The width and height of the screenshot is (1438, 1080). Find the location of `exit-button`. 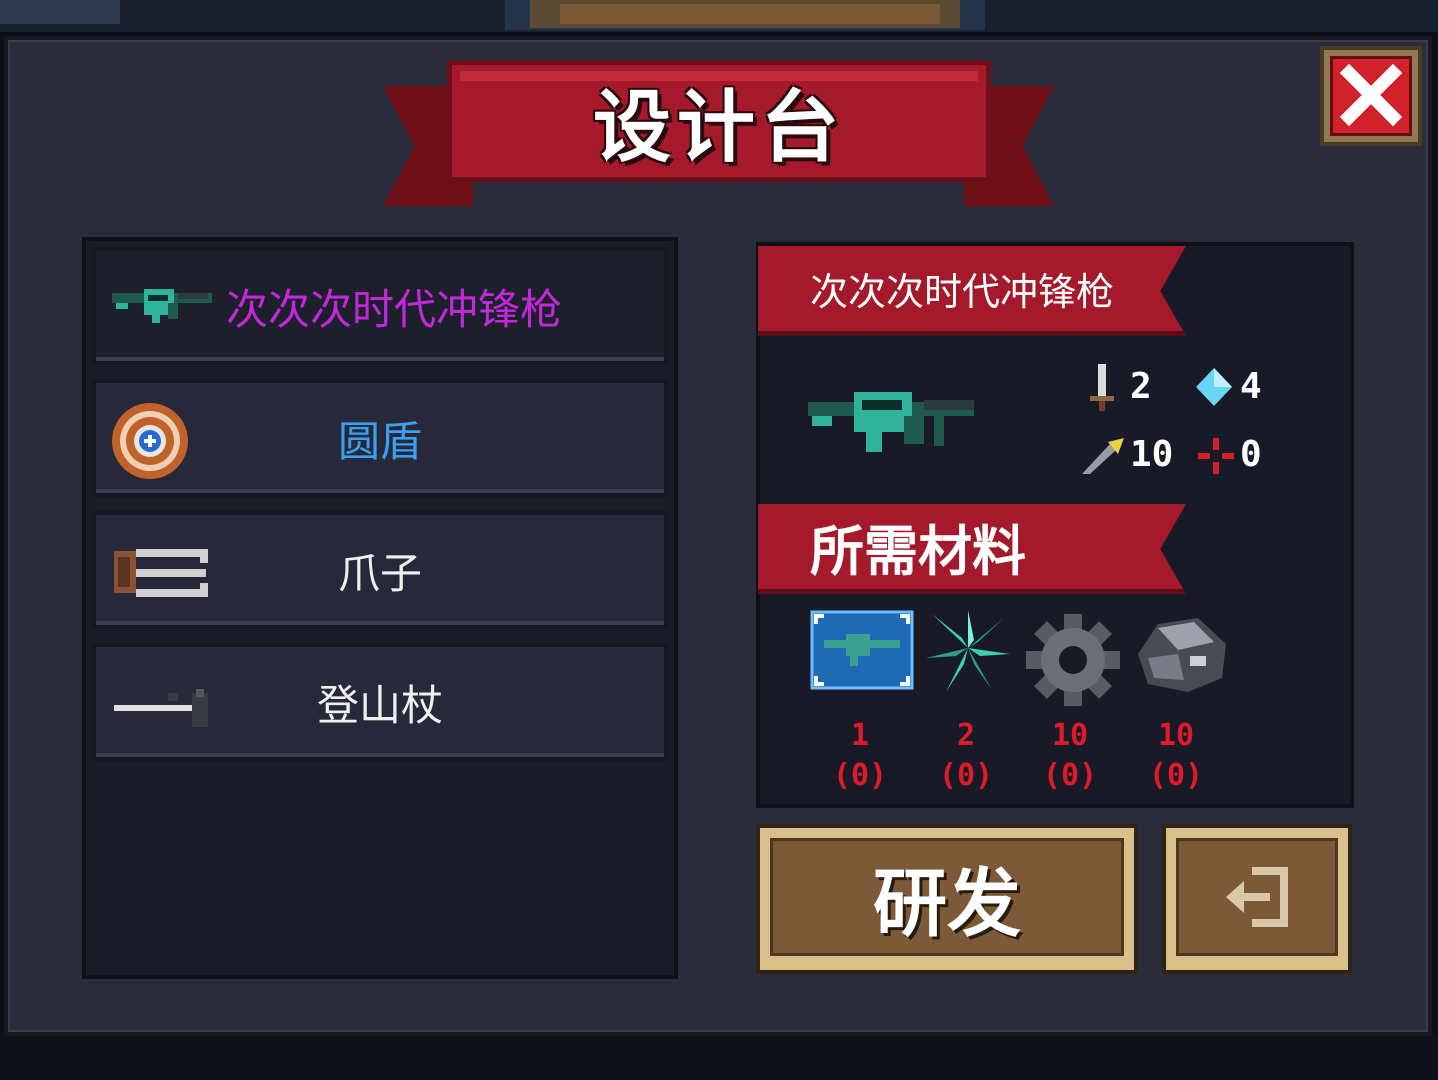

exit-button is located at coordinates (1257, 899).